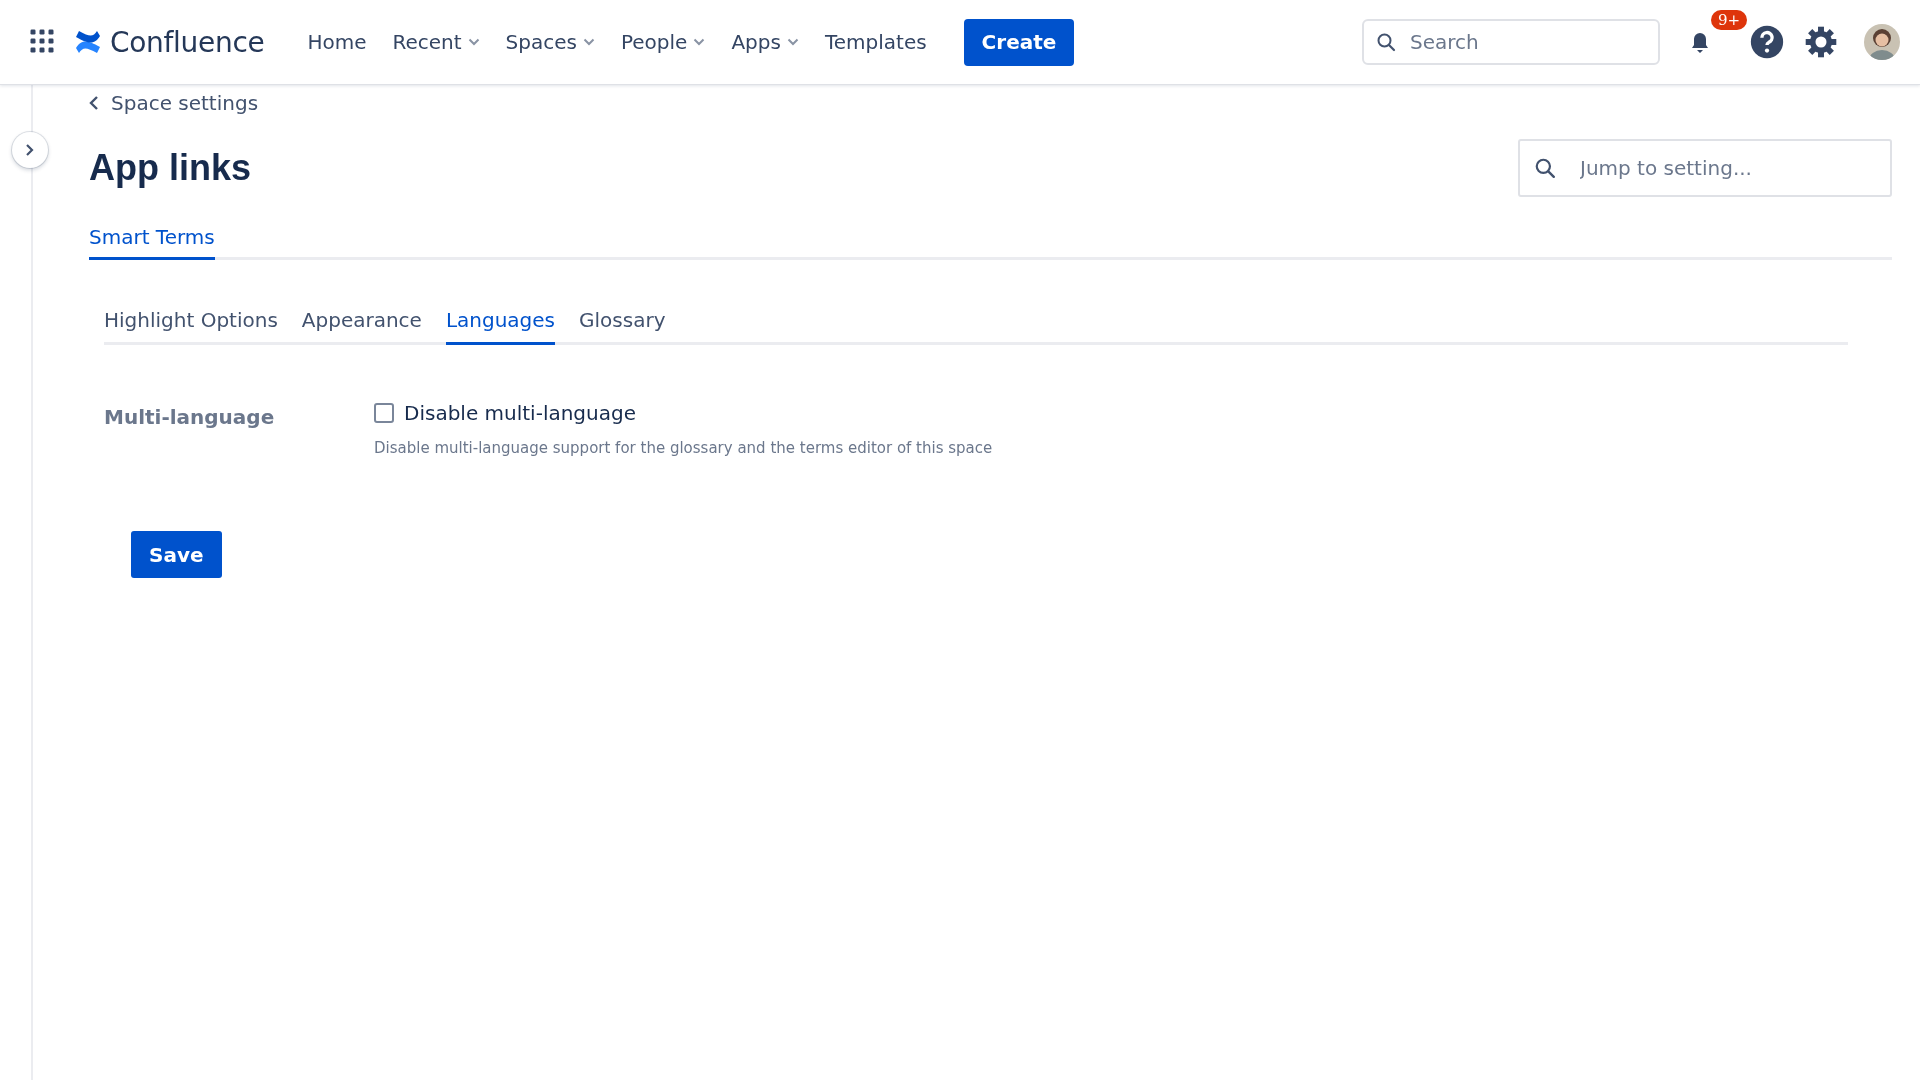 This screenshot has height=1080, width=1920. Describe the element at coordinates (990, 103) in the screenshot. I see `back-link: Space settings` at that location.